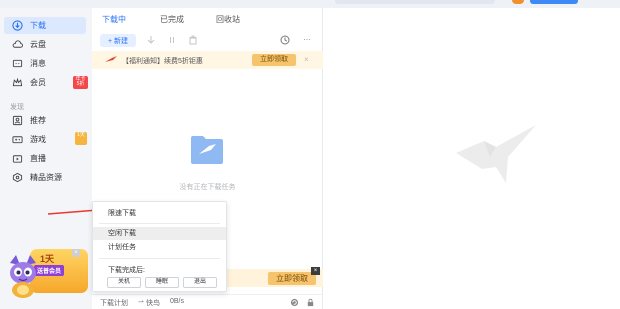 The image size is (620, 309). Describe the element at coordinates (285, 40) in the screenshot. I see `clock-icon` at that location.